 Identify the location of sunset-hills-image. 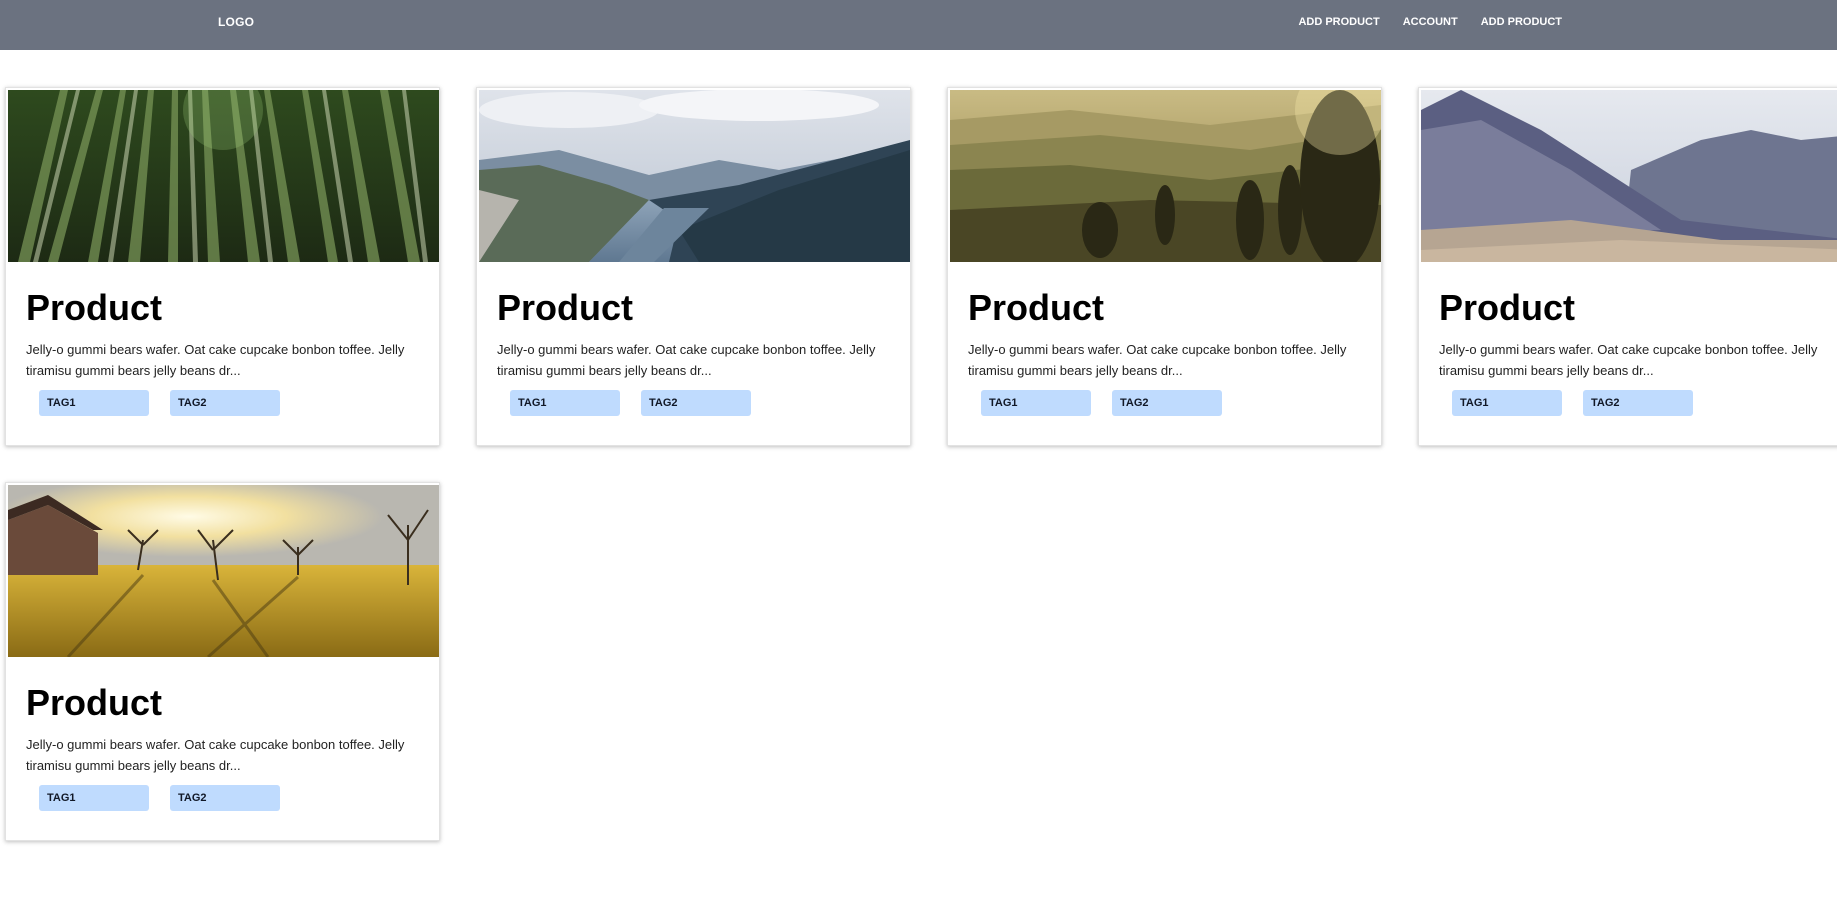
(1165, 176).